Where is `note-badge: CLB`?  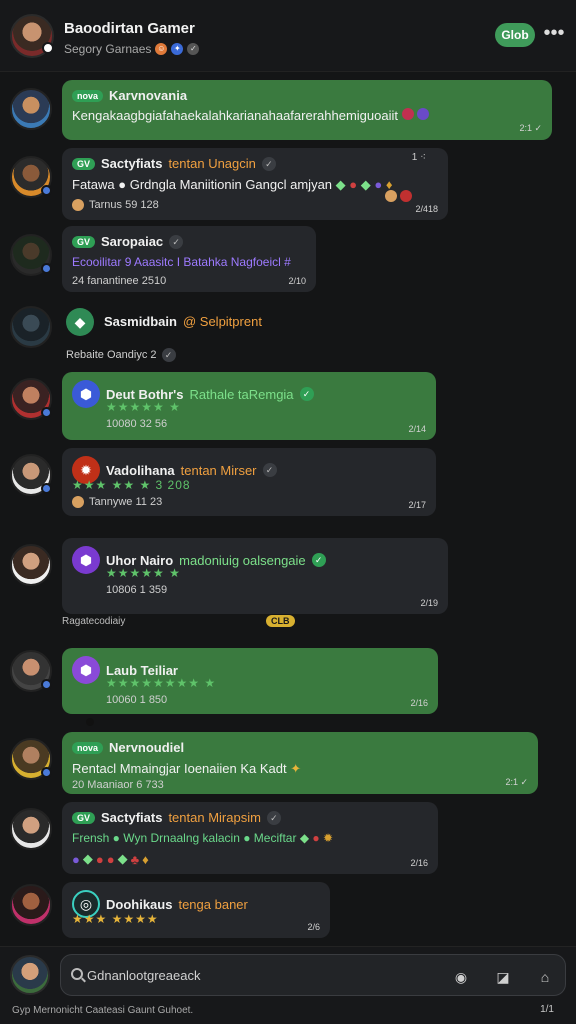 note-badge: CLB is located at coordinates (280, 621).